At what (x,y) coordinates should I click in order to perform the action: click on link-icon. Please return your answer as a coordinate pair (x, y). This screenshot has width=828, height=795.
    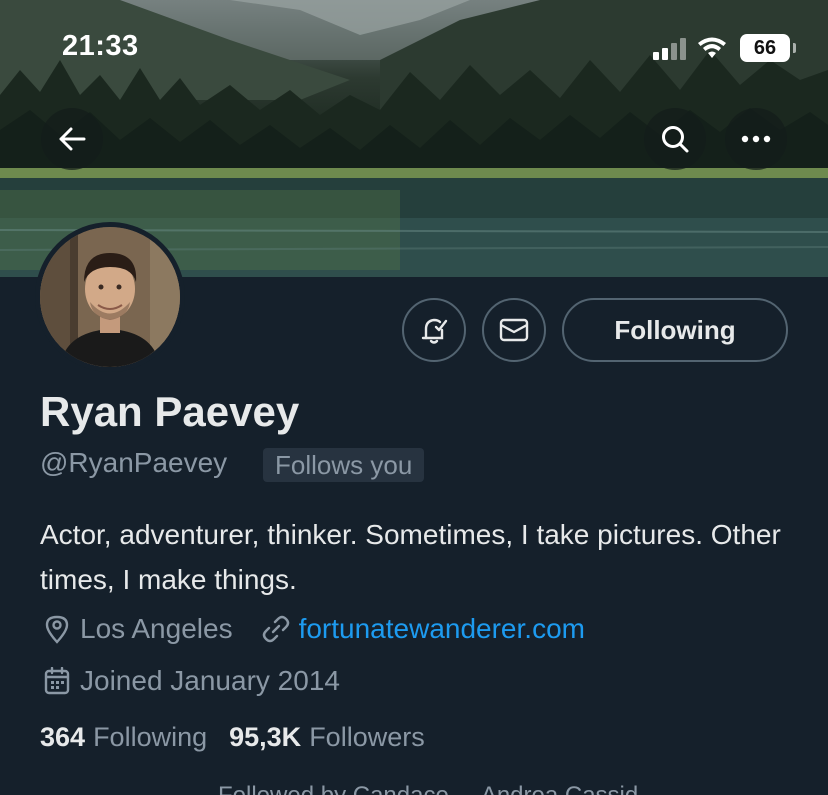
    Looking at the image, I should click on (276, 629).